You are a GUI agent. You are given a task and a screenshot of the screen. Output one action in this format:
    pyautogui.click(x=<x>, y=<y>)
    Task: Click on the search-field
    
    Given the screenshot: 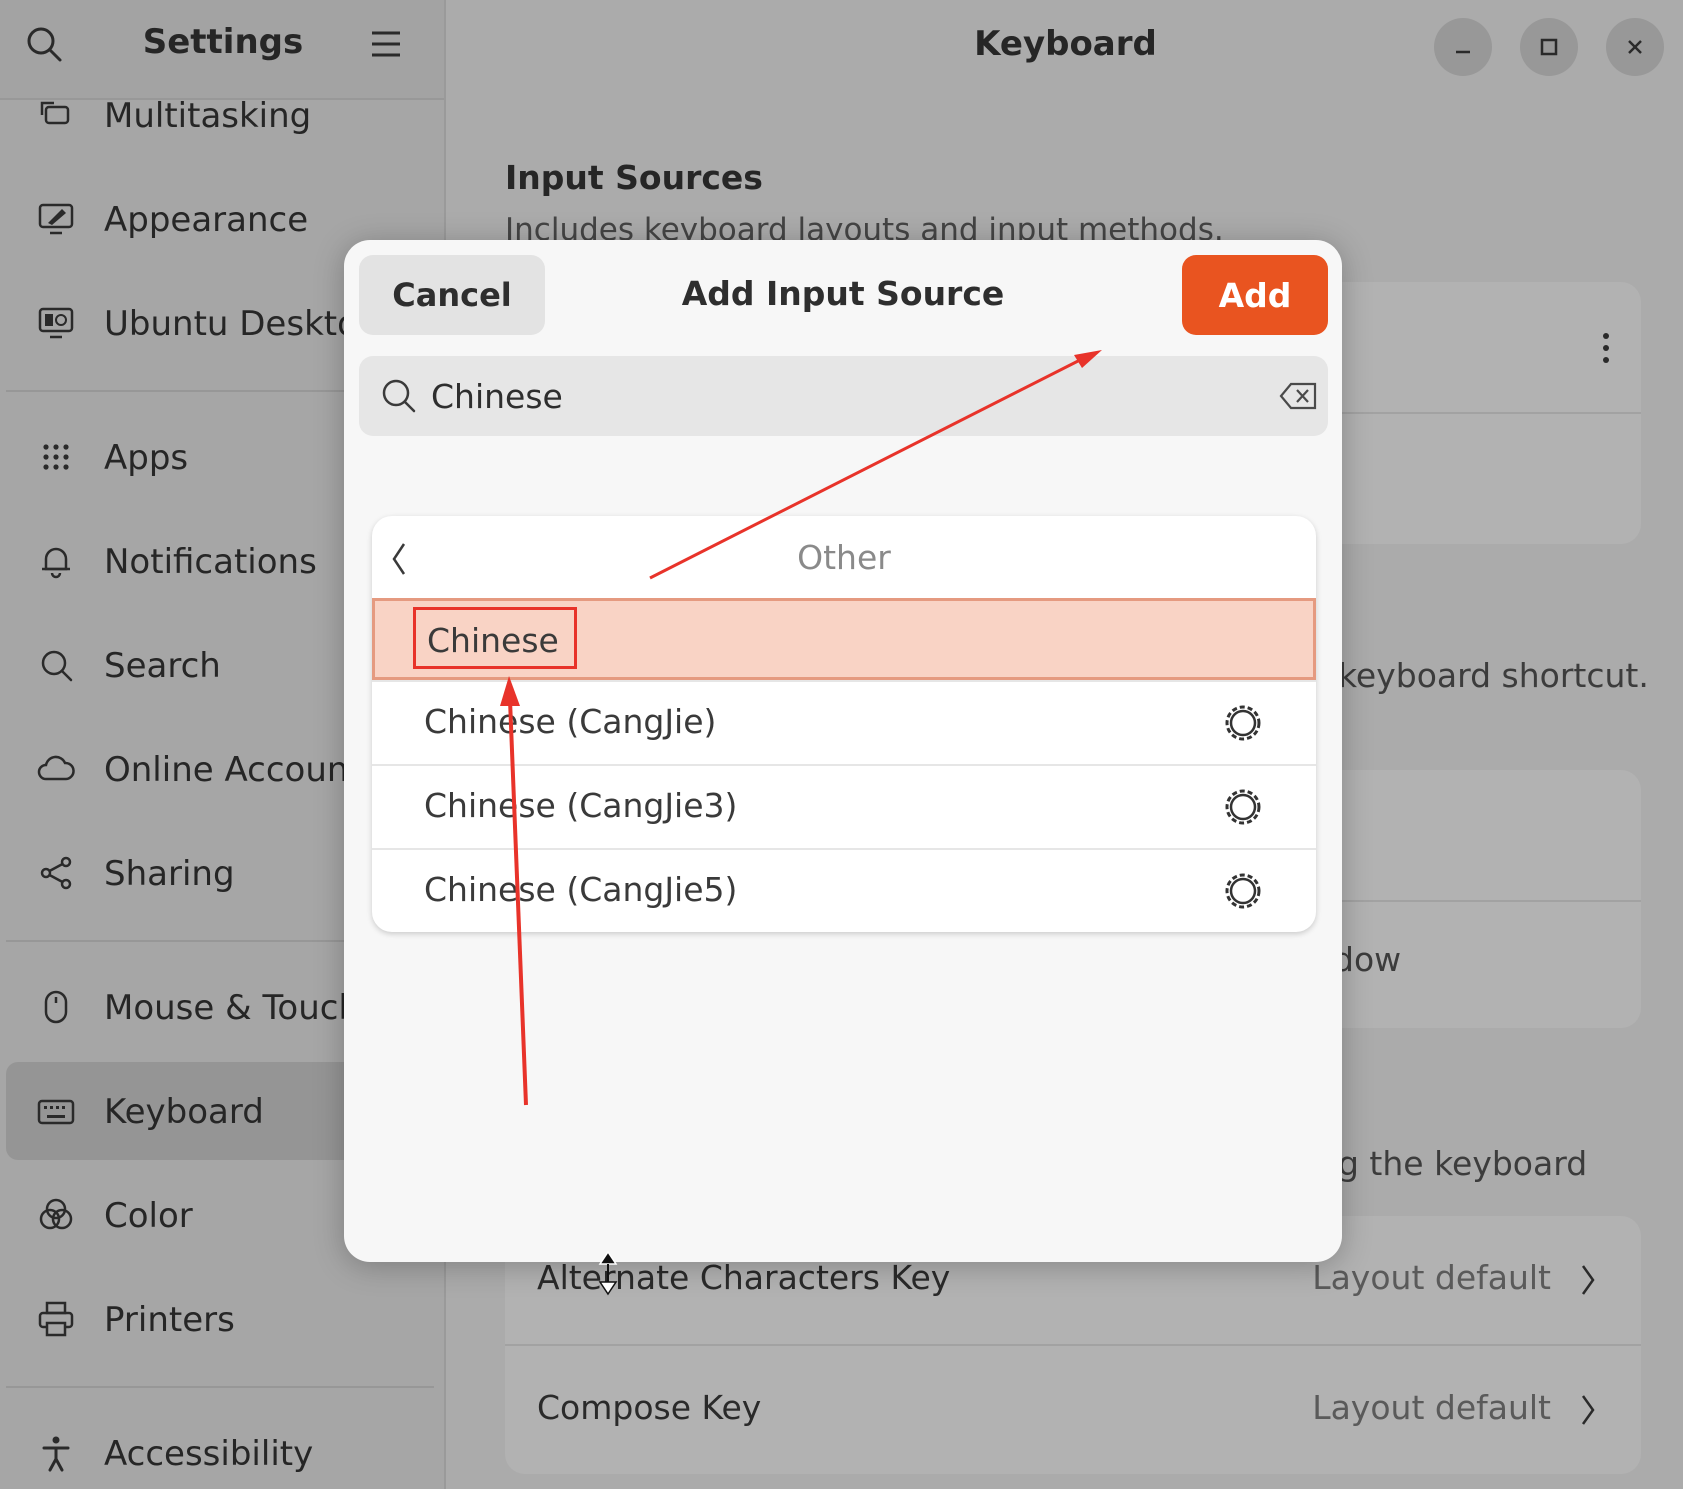 What is the action you would take?
    pyautogui.click(x=843, y=396)
    